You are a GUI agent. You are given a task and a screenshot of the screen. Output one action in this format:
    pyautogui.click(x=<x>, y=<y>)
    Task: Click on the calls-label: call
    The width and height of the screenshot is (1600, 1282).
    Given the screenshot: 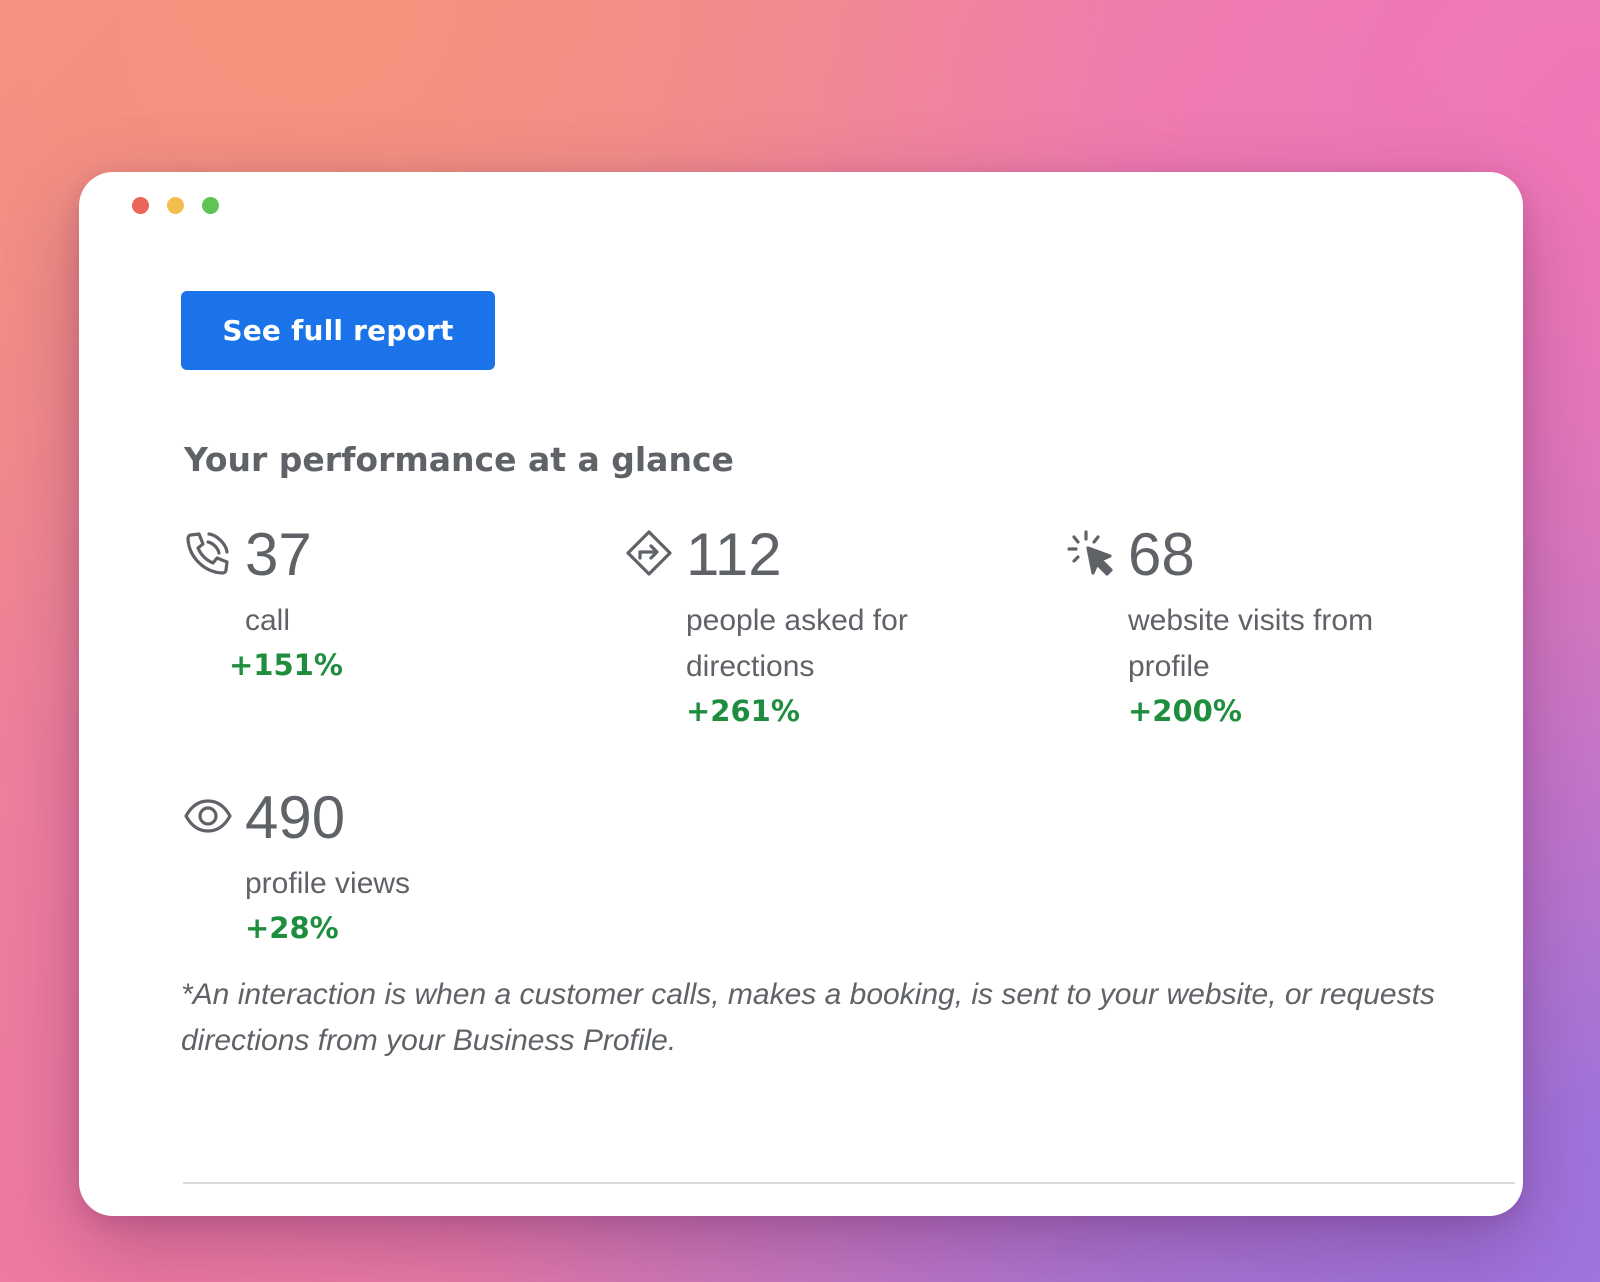 What is the action you would take?
    pyautogui.click(x=268, y=620)
    